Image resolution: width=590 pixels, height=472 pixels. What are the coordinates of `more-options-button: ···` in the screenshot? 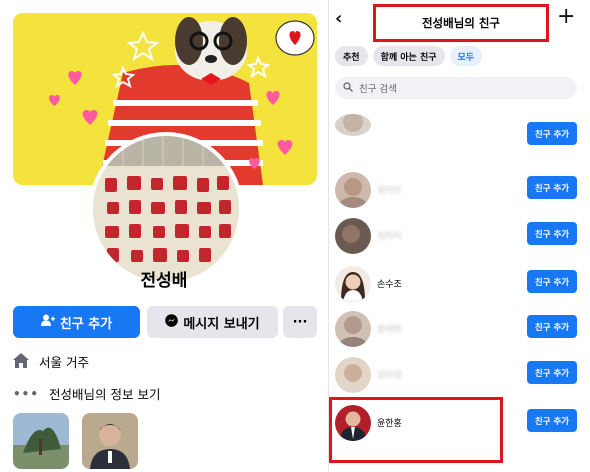 It's located at (300, 322).